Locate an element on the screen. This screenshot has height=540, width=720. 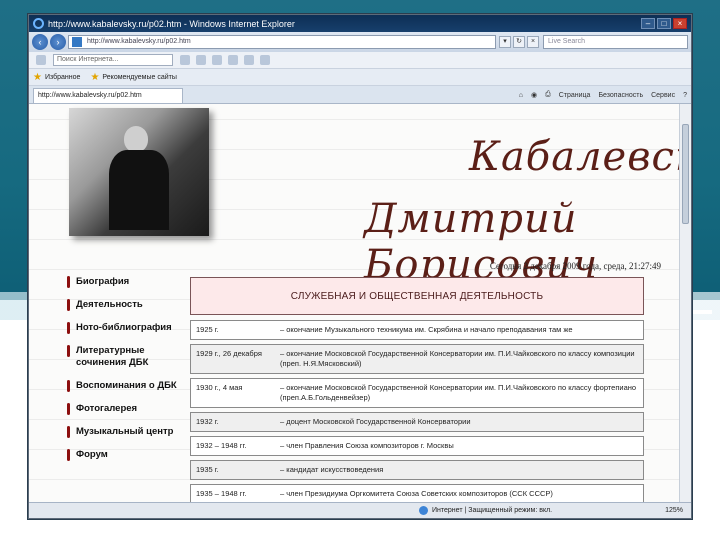
table-row: 1935 г. – кандидат искусствоведения is located at coordinates (417, 470).